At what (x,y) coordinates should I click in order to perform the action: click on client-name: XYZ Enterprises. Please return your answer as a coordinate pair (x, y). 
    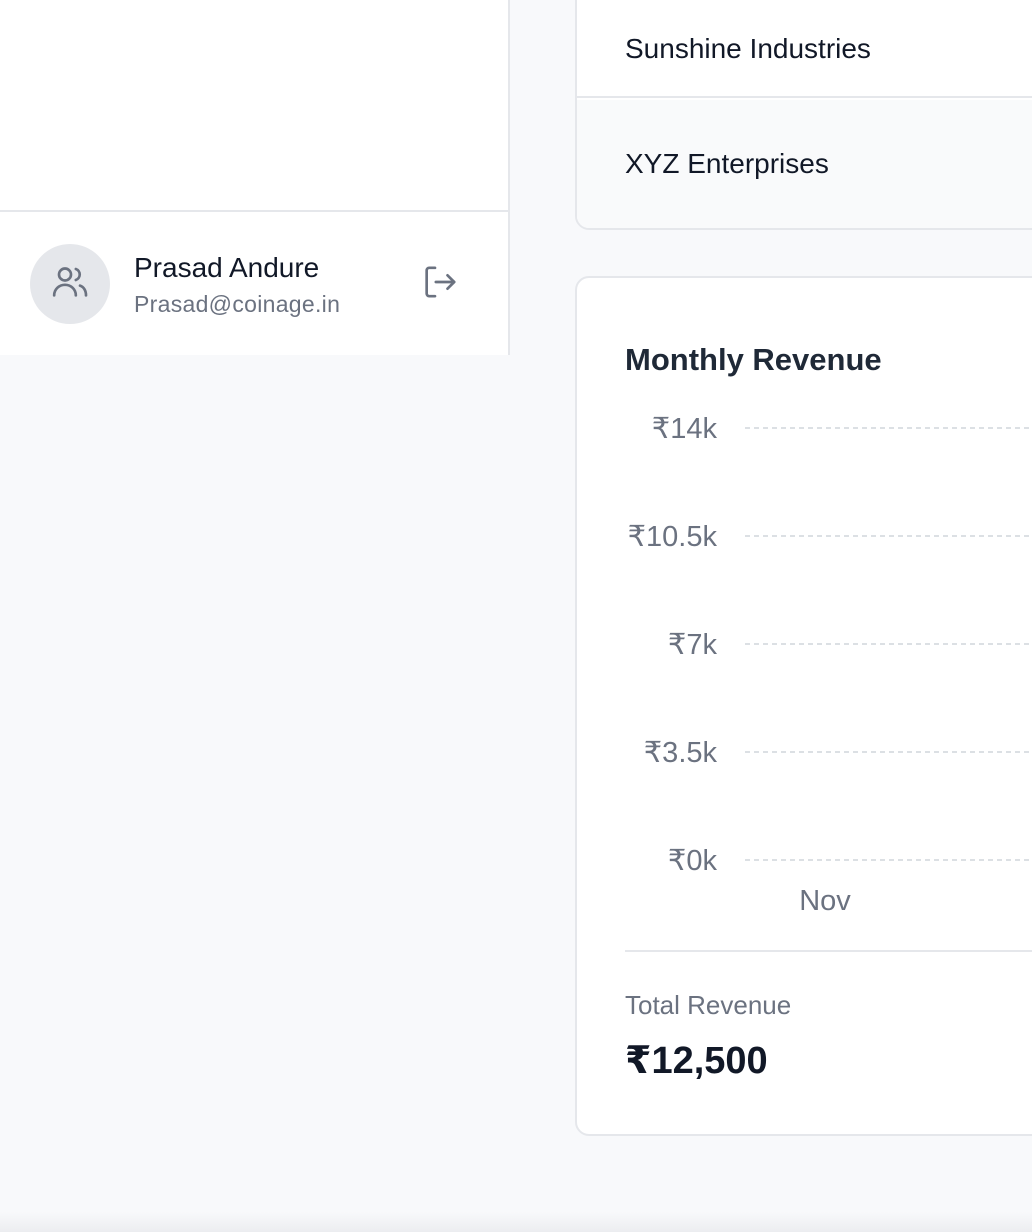
    Looking at the image, I should click on (727, 163).